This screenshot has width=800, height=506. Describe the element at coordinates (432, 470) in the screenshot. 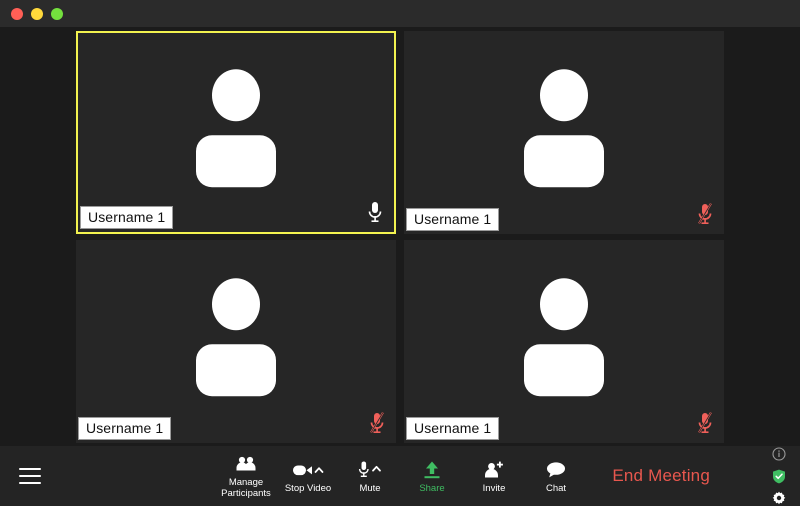

I see `share-upload-icon` at that location.